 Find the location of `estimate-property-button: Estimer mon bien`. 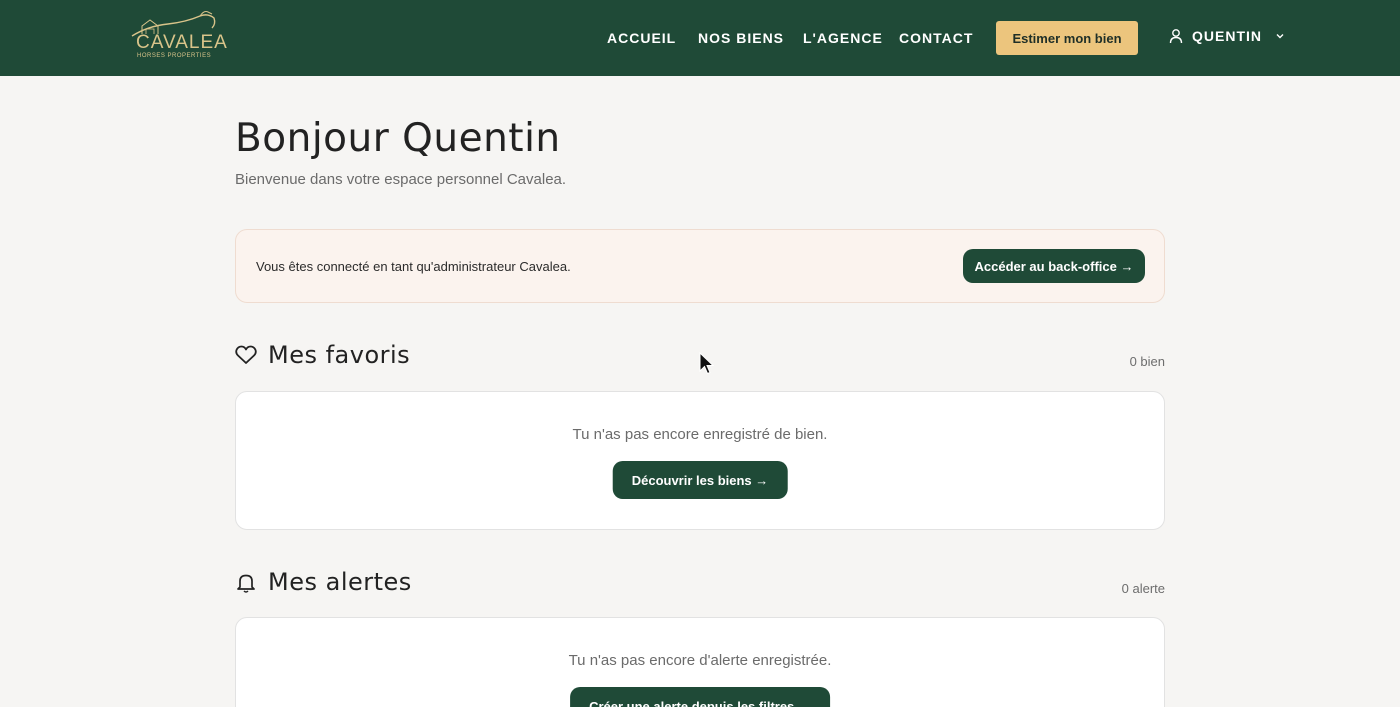

estimate-property-button: Estimer mon bien is located at coordinates (1067, 38).